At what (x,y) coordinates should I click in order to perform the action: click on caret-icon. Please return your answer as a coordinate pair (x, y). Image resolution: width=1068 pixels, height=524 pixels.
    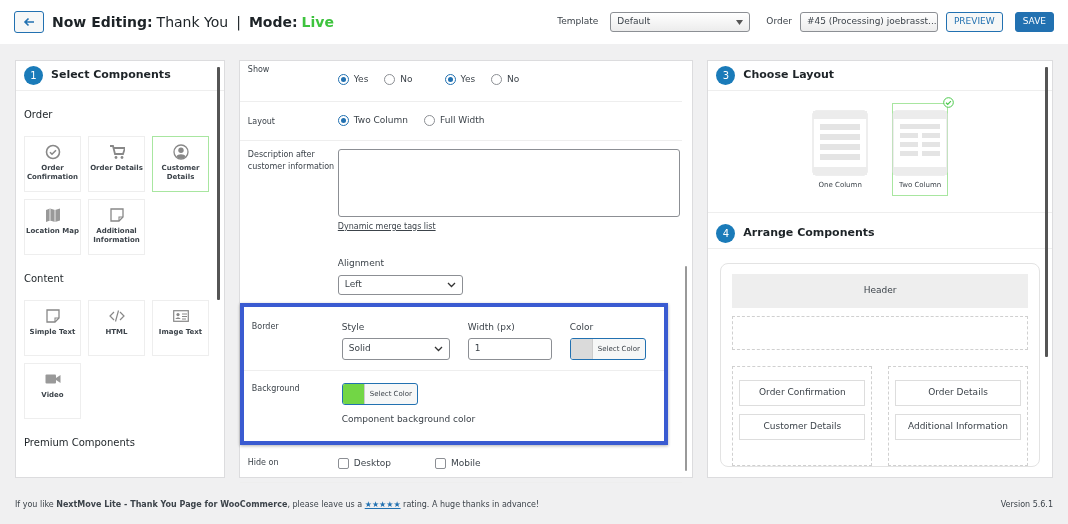
    Looking at the image, I should click on (740, 22).